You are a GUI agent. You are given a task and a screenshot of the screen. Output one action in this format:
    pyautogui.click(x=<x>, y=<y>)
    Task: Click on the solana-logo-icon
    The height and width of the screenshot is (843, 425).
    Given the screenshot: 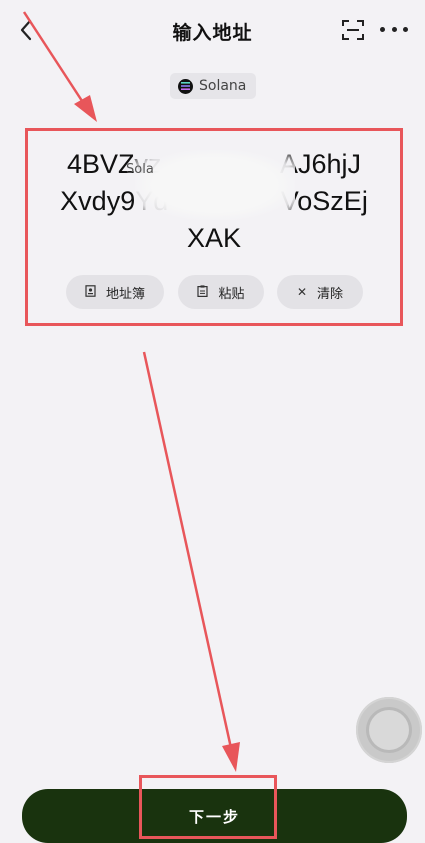 What is the action you would take?
    pyautogui.click(x=185, y=86)
    